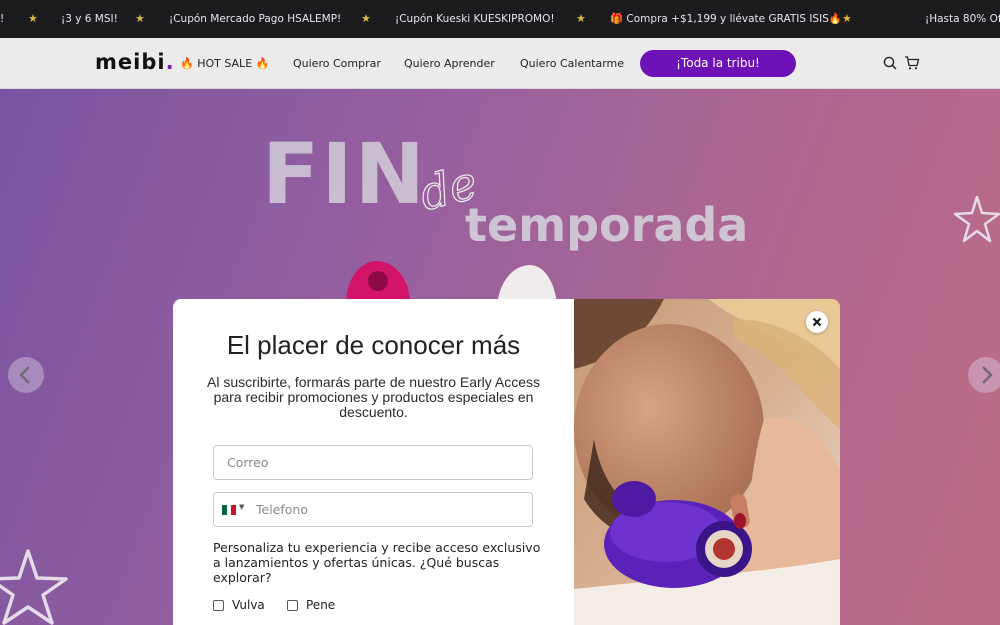 The width and height of the screenshot is (1000, 625). I want to click on option-pene: Pene, so click(311, 605).